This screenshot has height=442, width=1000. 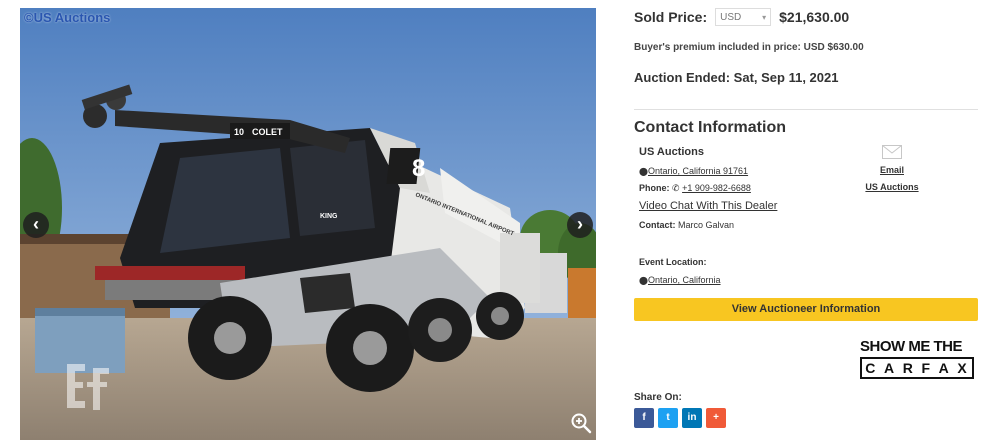 I want to click on prev-photo-button: ‹, so click(x=36, y=225).